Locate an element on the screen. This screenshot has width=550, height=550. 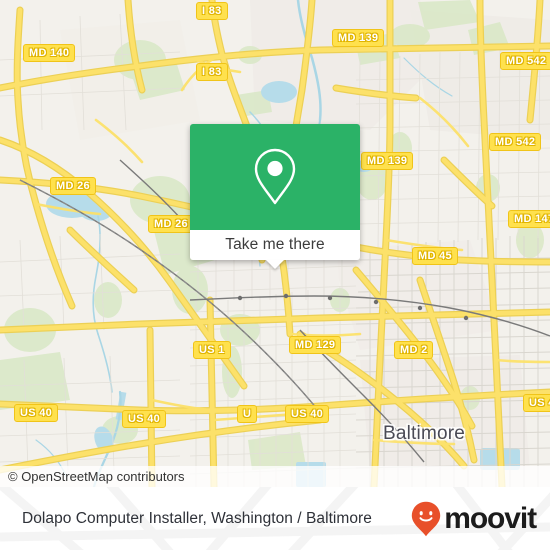
road-shield: MD 2 is located at coordinates (414, 350).